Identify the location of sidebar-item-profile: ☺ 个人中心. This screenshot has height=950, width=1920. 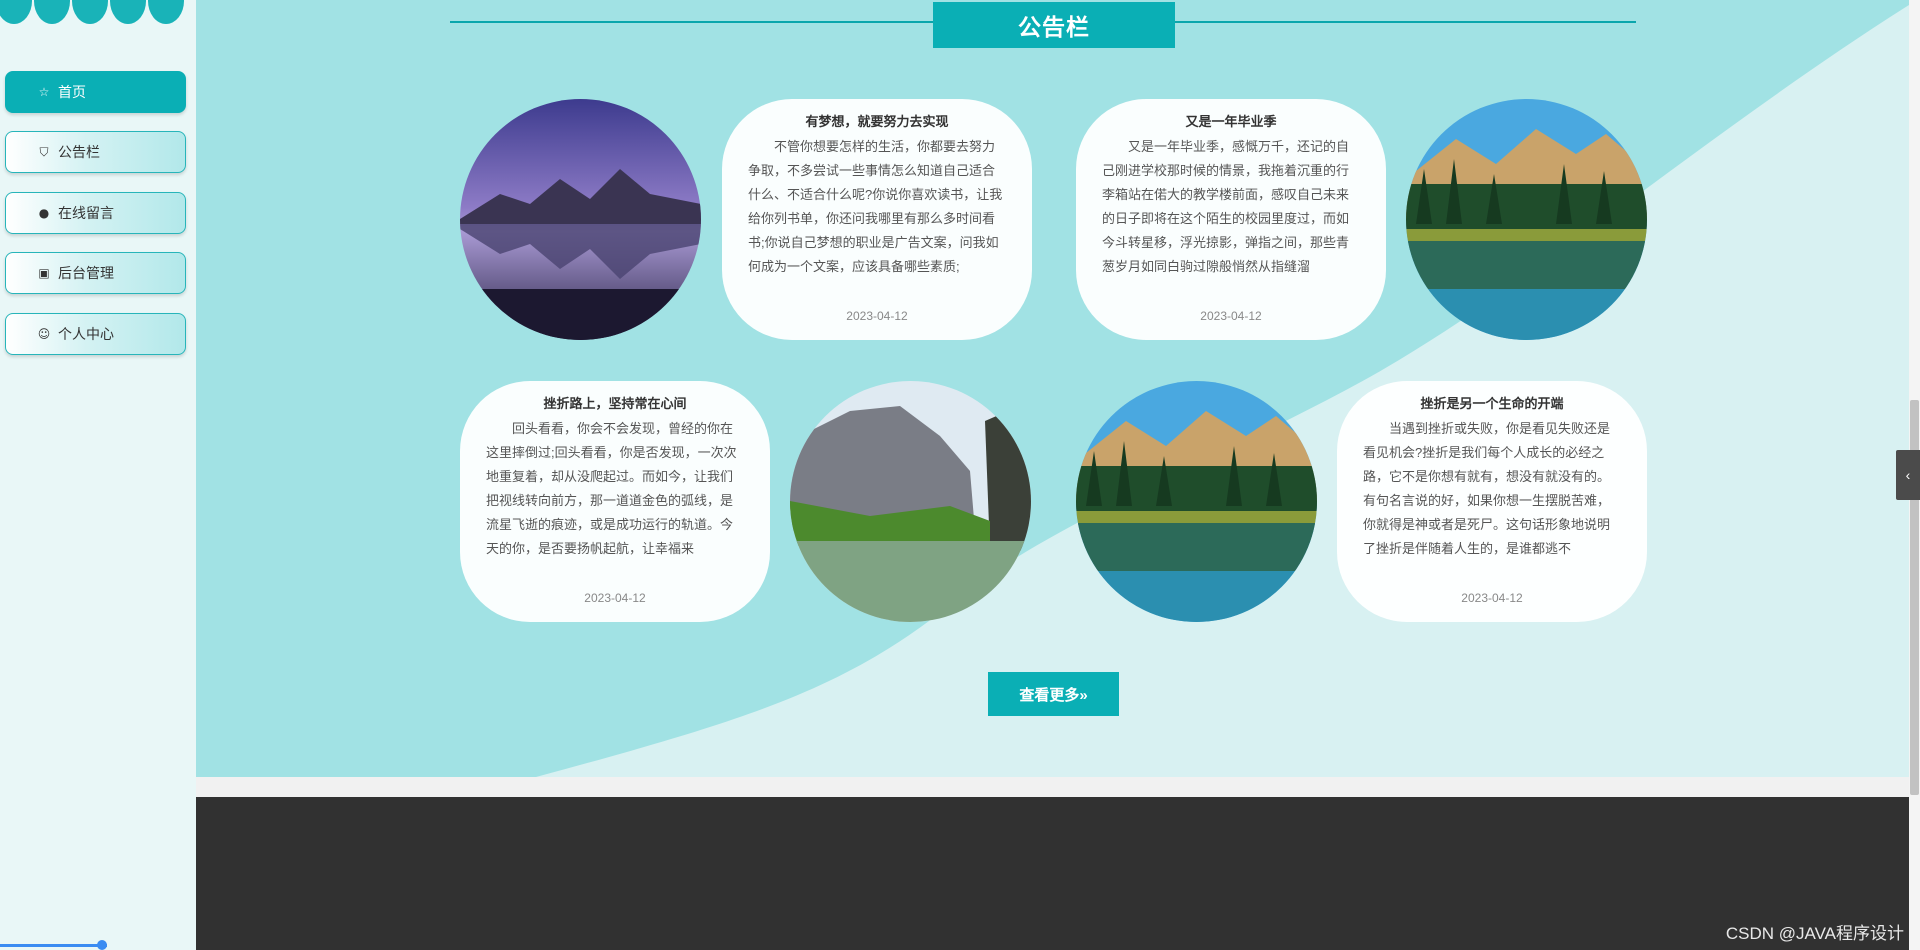
(95, 334).